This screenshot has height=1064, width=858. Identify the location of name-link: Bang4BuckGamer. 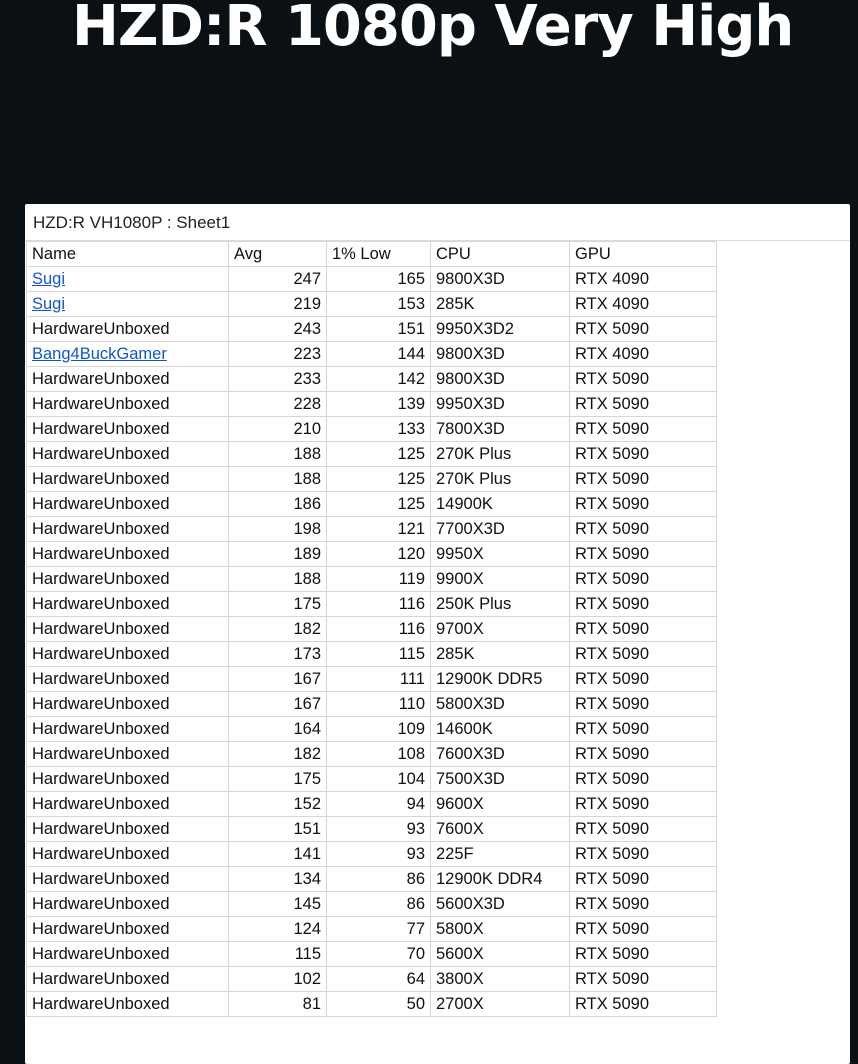
(99, 354).